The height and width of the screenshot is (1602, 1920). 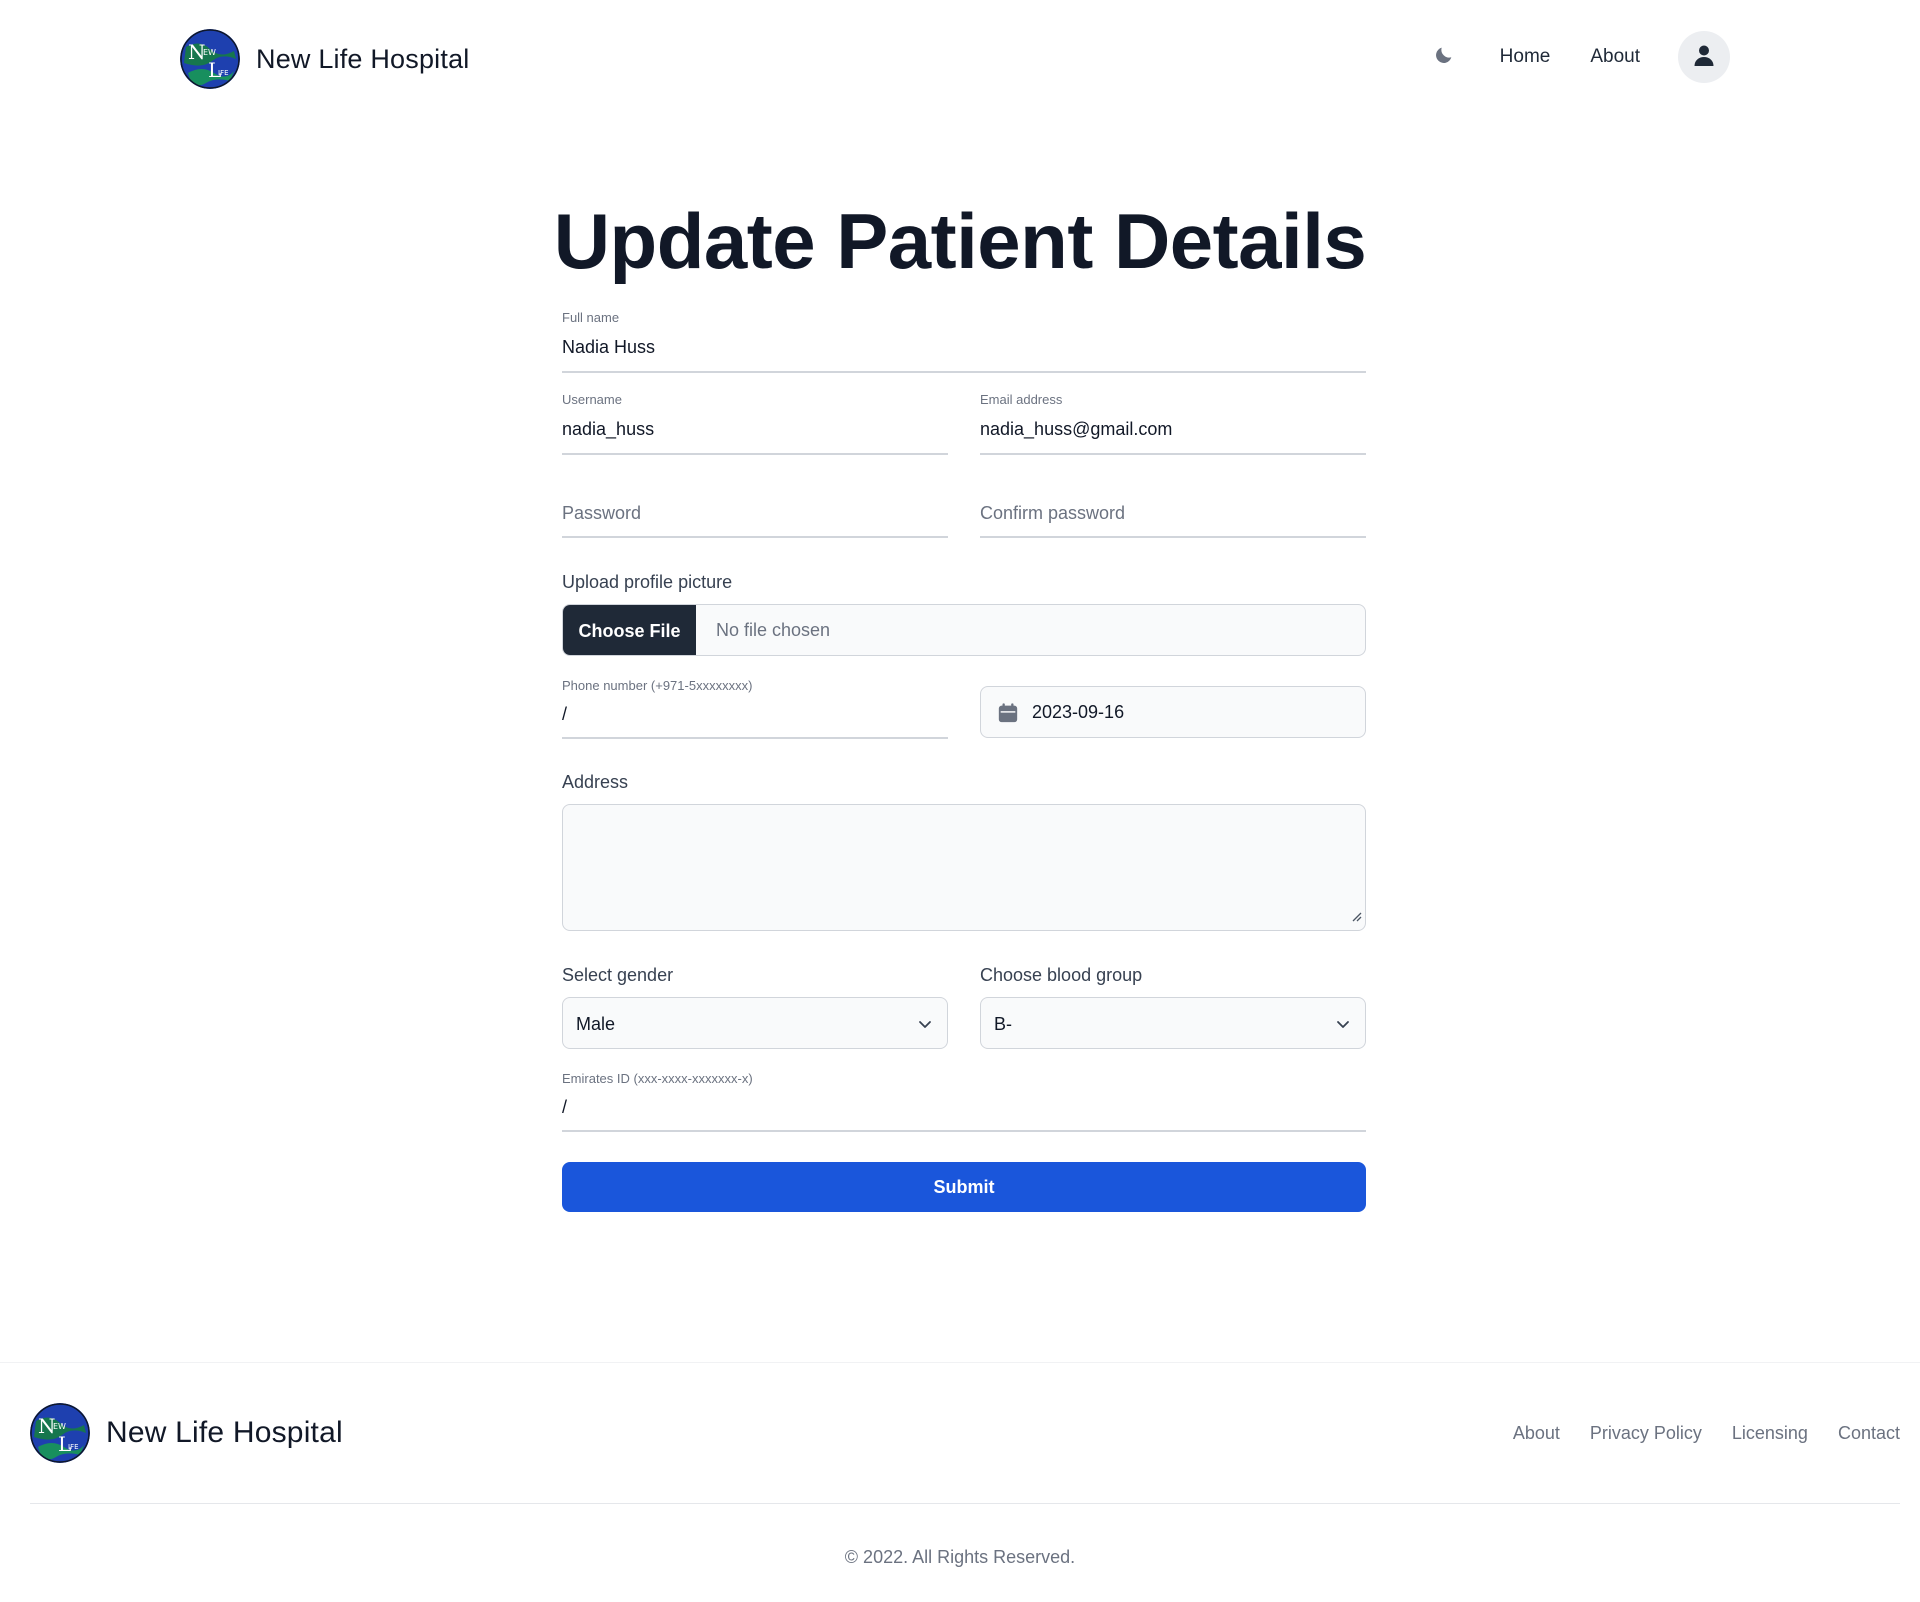 What do you see at coordinates (964, 1100) in the screenshot?
I see `emirates-id-field: Emirates ID (xxx-xxxx-xxxxxxx-x) /` at bounding box center [964, 1100].